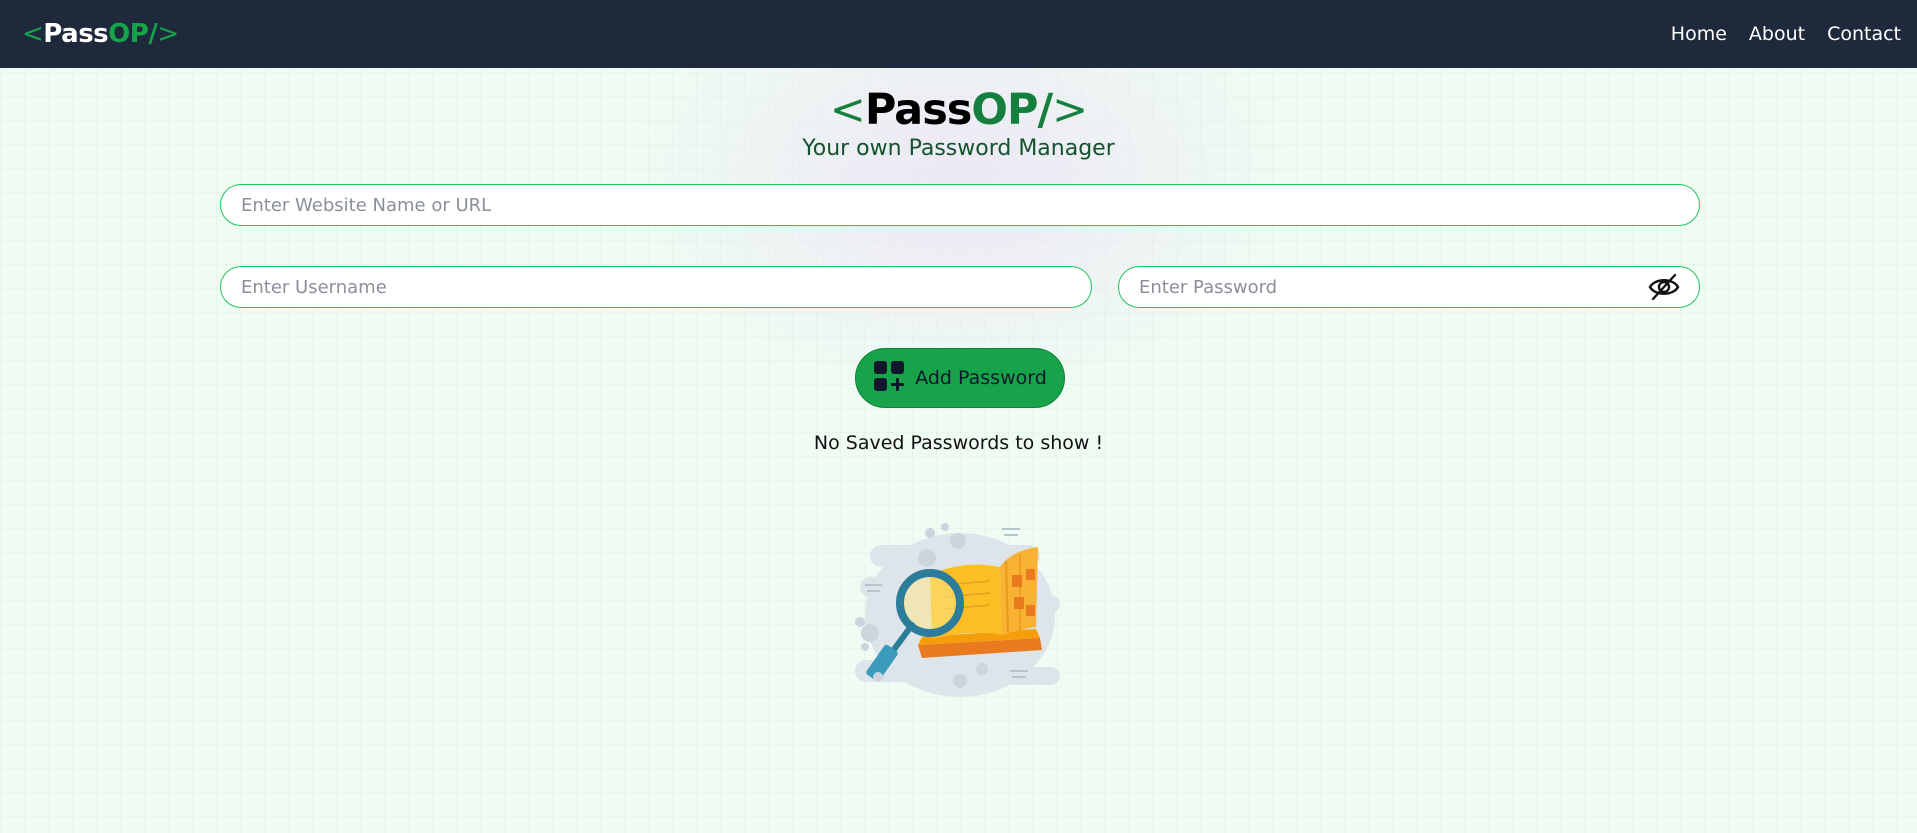 The image size is (1917, 833). Describe the element at coordinates (1070, 110) in the screenshot. I see `hero-logo-close: >` at that location.